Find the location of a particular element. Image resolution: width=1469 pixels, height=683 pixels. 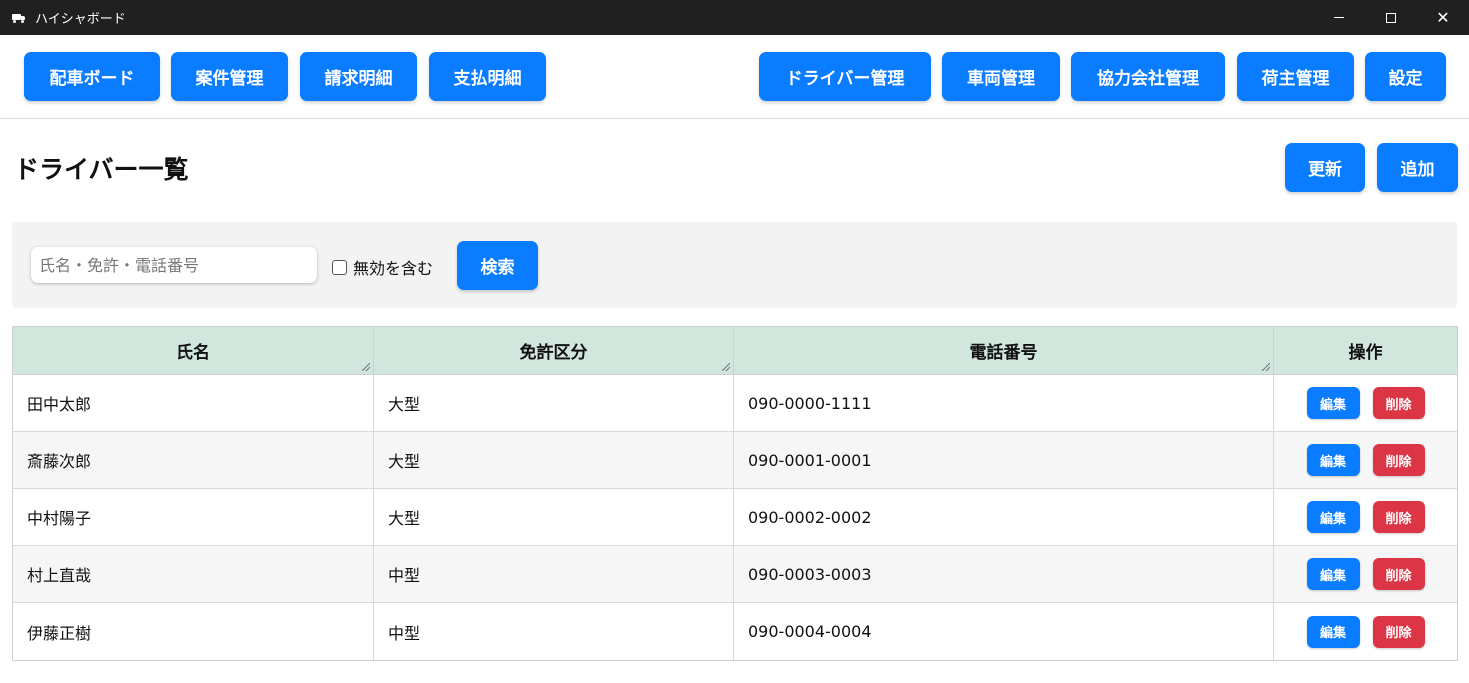

cell-name: 中村陽子 is located at coordinates (193, 517).